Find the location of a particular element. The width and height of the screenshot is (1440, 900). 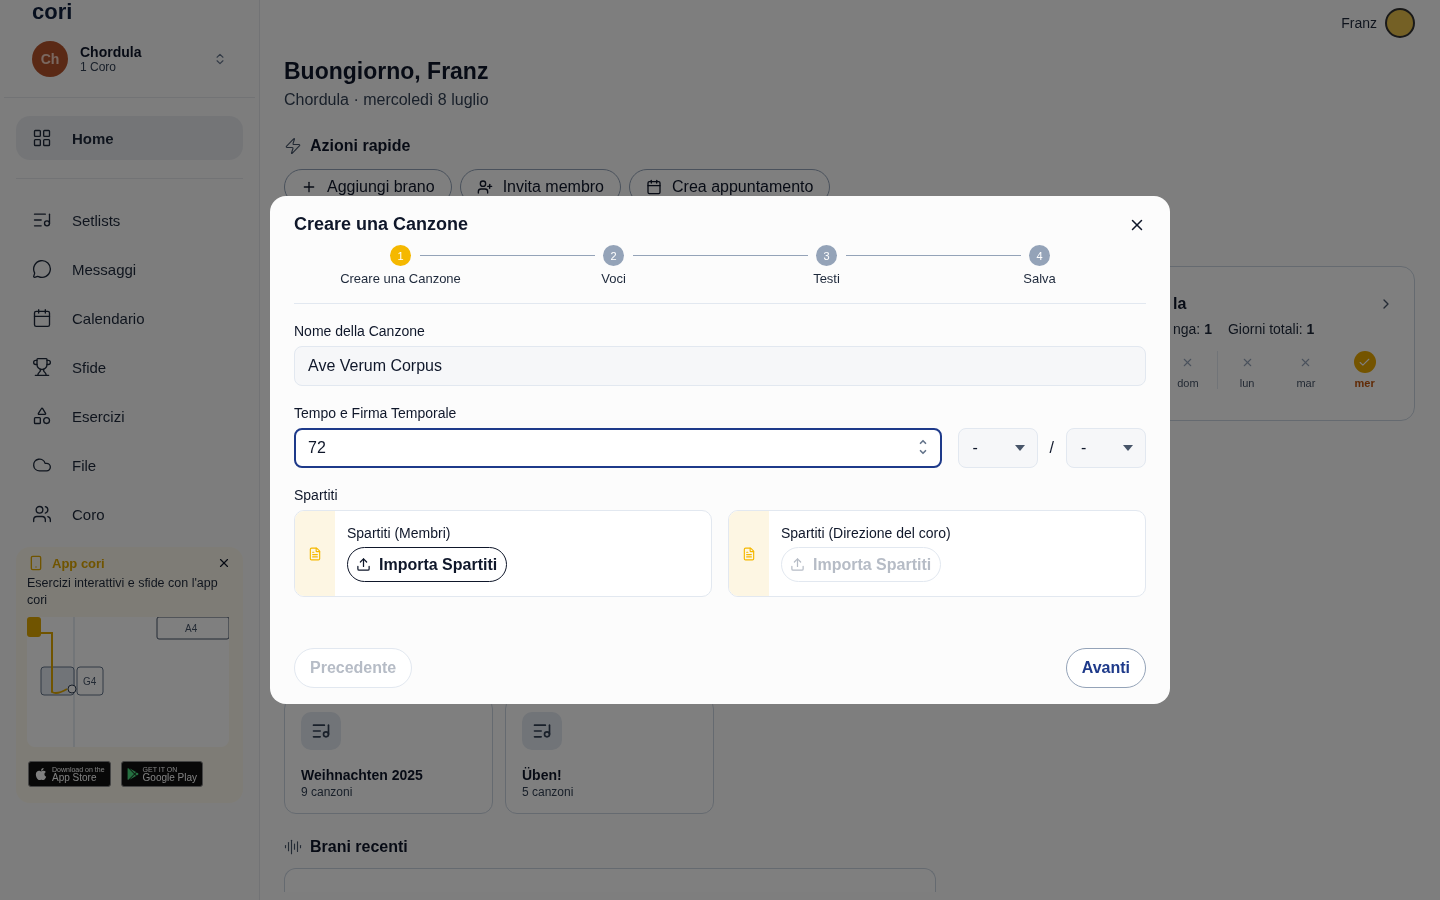

nav-item: Coro is located at coordinates (129, 514).